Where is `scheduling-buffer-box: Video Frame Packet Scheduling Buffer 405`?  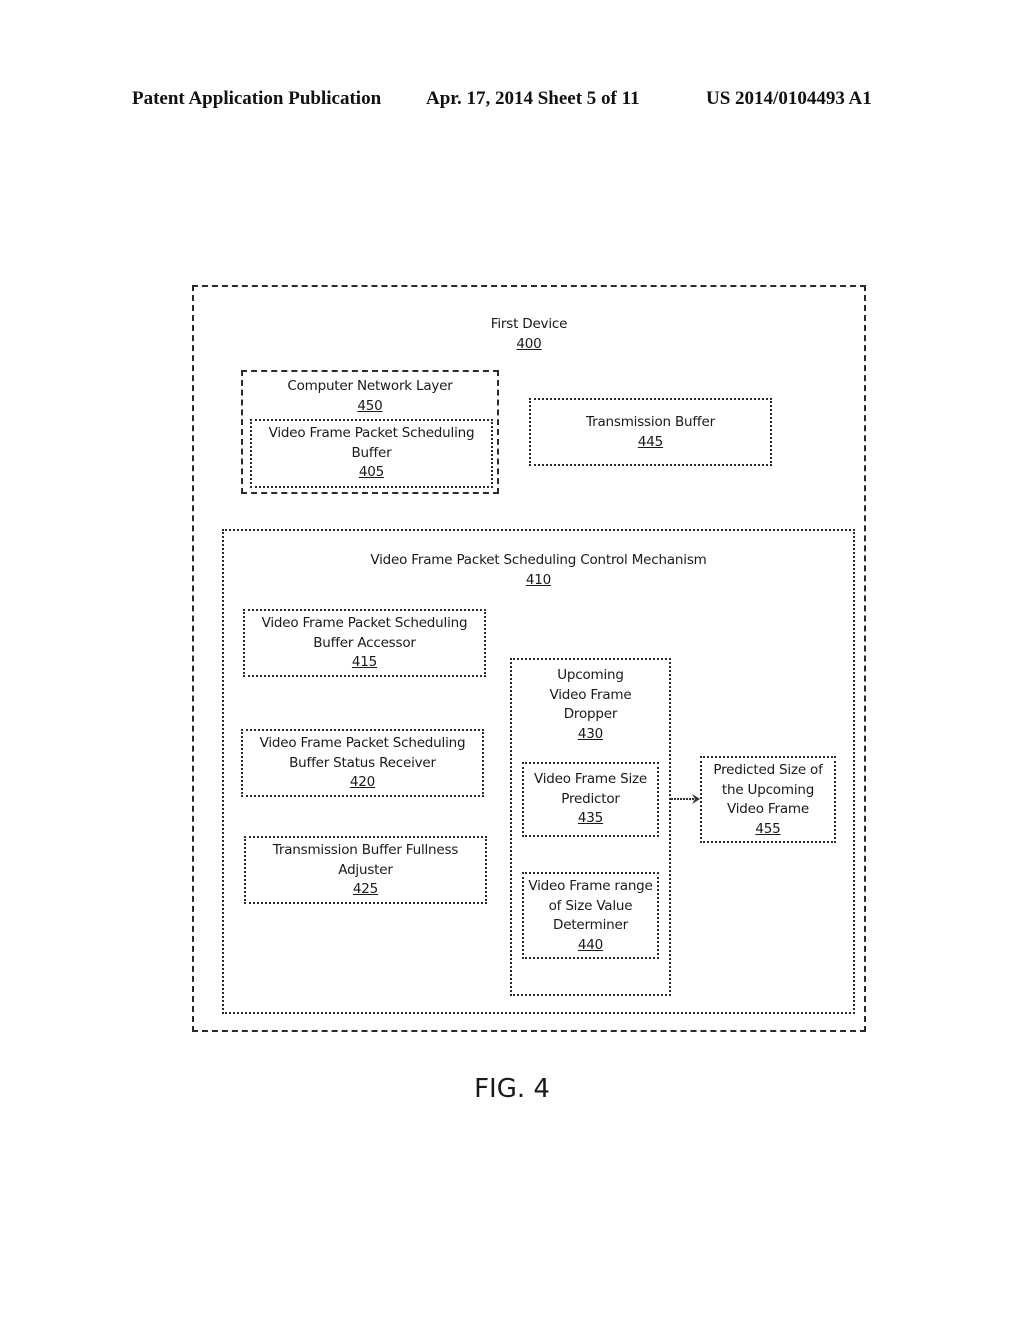 scheduling-buffer-box: Video Frame Packet Scheduling Buffer 405 is located at coordinates (371, 453).